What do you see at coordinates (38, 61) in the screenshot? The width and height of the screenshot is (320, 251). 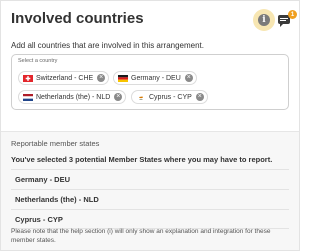 I see `country-select-label: Select a country` at bounding box center [38, 61].